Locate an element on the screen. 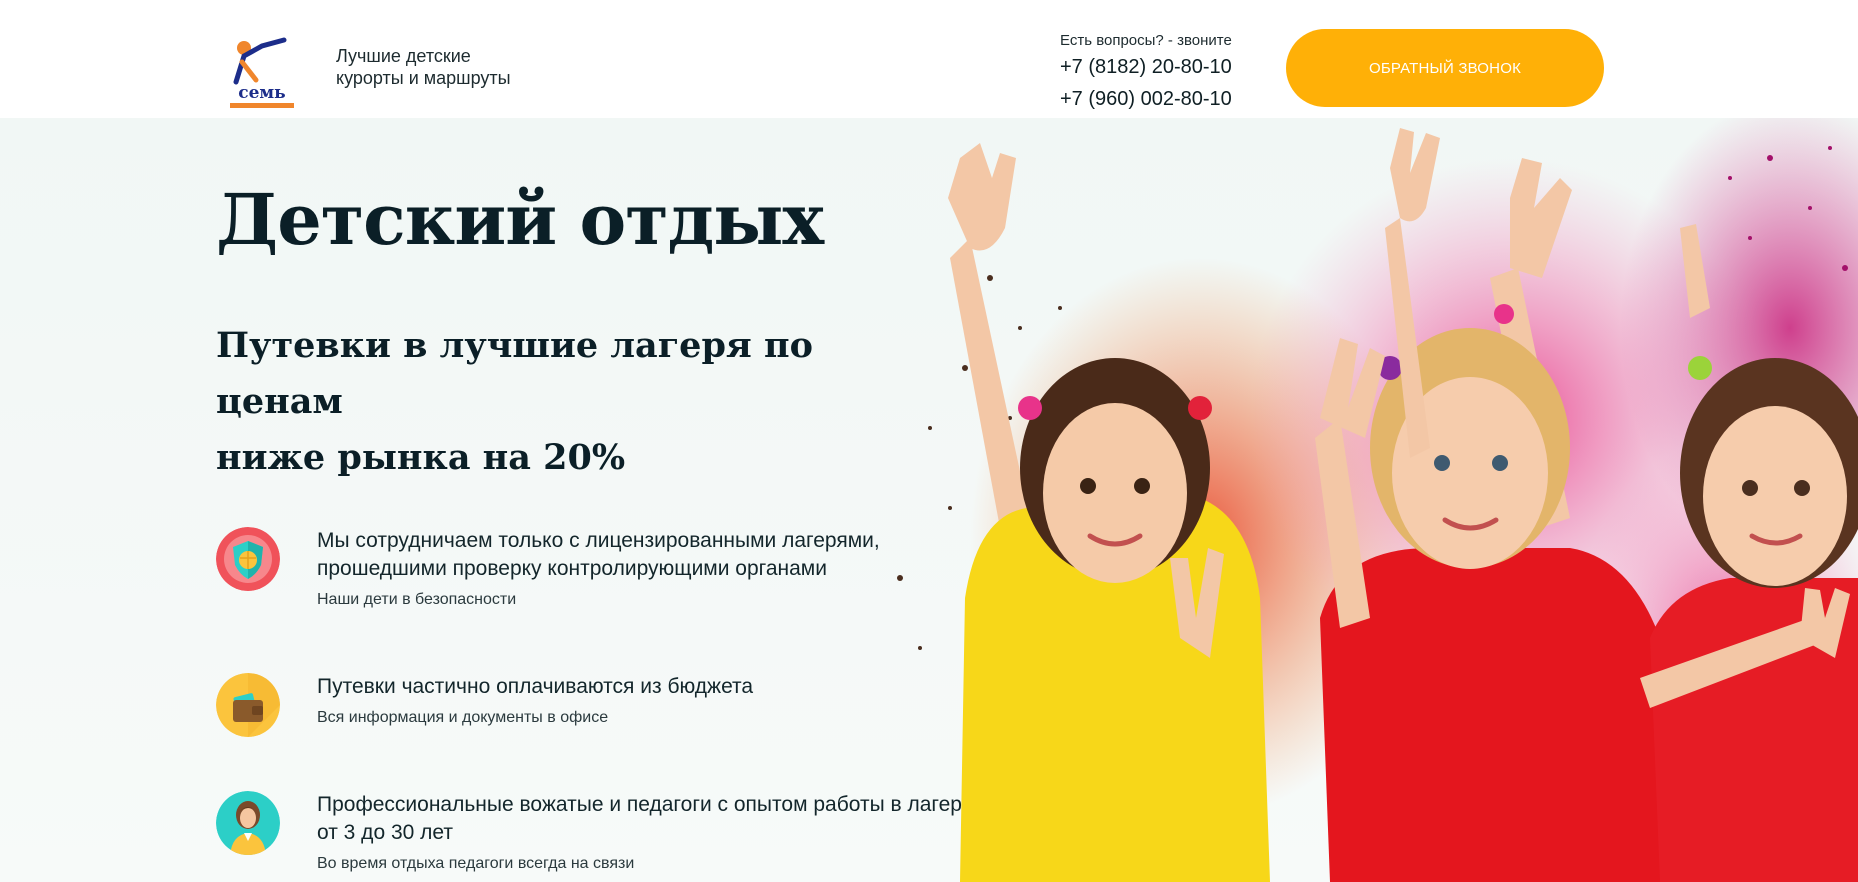  site-tagline: Лучшие детские курорты и маршруты is located at coordinates (446, 67).